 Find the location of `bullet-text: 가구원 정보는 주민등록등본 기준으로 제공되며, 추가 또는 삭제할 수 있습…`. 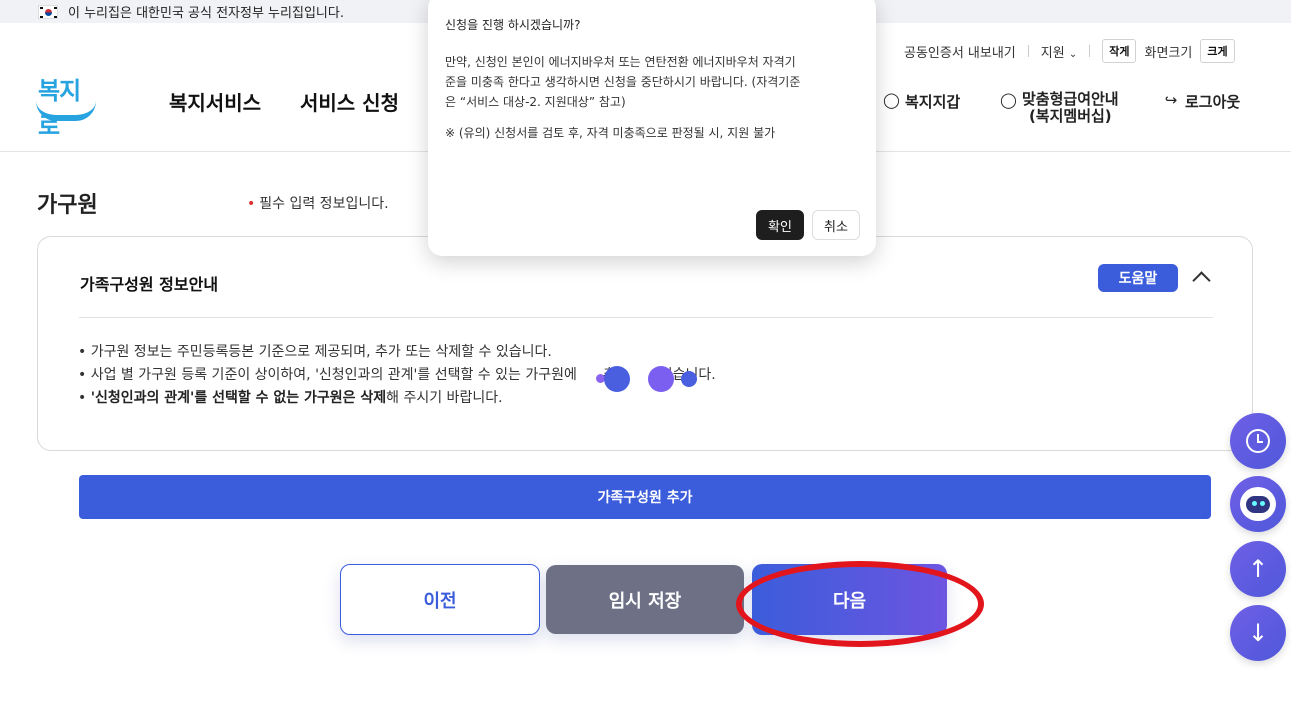

bullet-text: 가구원 정보는 주민등록등본 기준으로 제공되며, 추가 또는 삭제할 수 있습… is located at coordinates (321, 352).